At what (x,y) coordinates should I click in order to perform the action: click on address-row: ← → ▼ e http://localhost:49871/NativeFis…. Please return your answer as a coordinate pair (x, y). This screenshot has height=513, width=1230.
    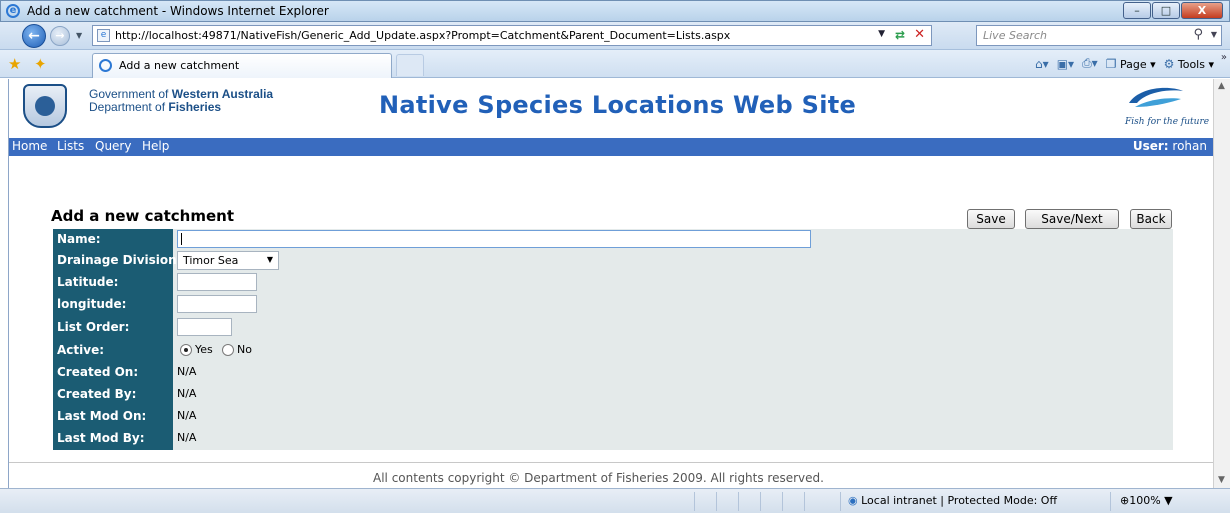
    Looking at the image, I should click on (615, 36).